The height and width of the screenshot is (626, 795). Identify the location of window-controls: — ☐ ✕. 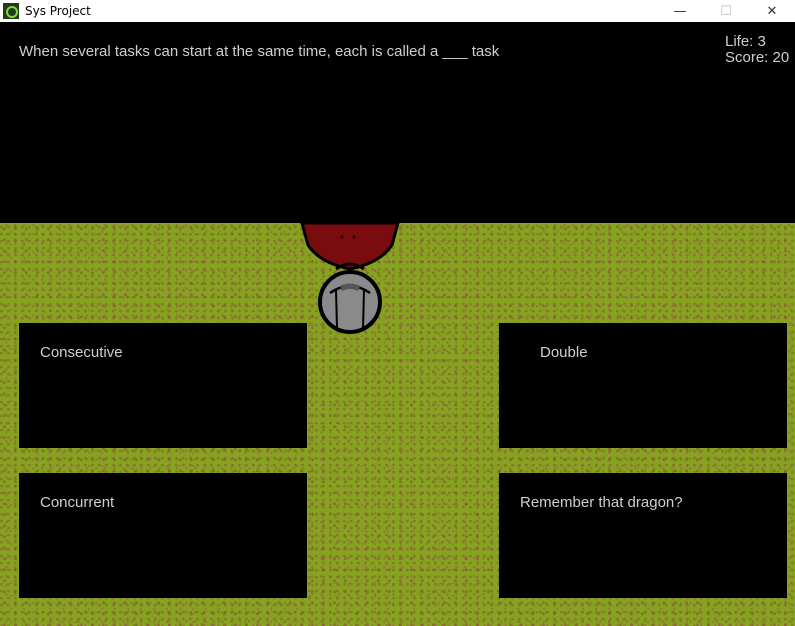
(726, 11).